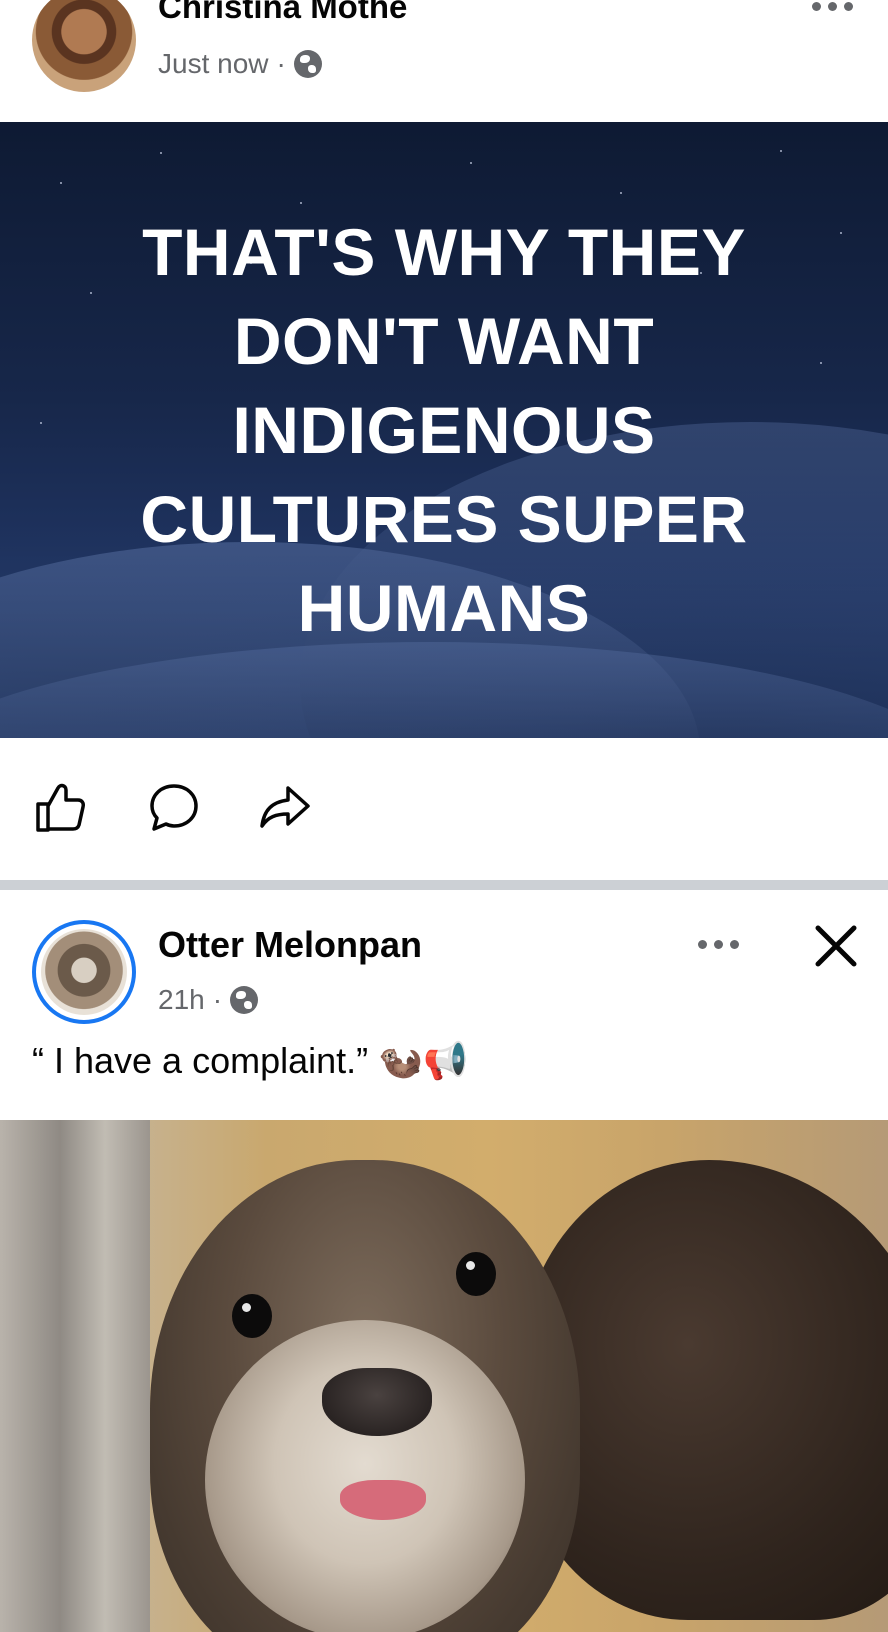 Image resolution: width=888 pixels, height=1632 pixels. I want to click on post-actions, so click(444, 810).